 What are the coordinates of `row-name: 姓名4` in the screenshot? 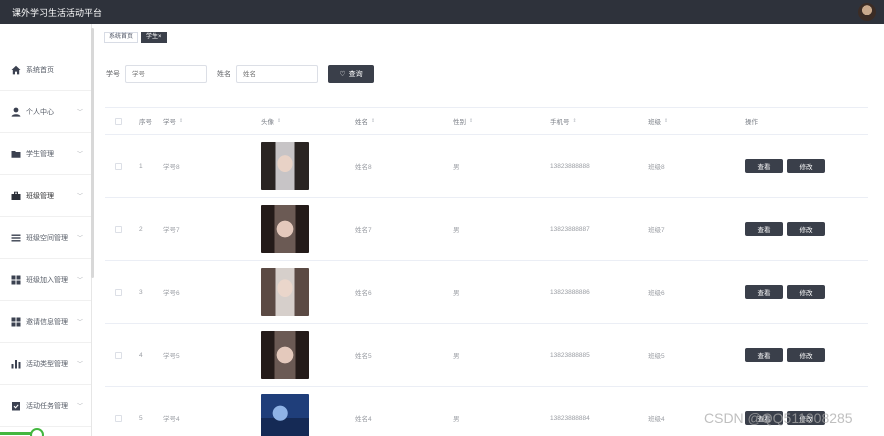 It's located at (363, 419).